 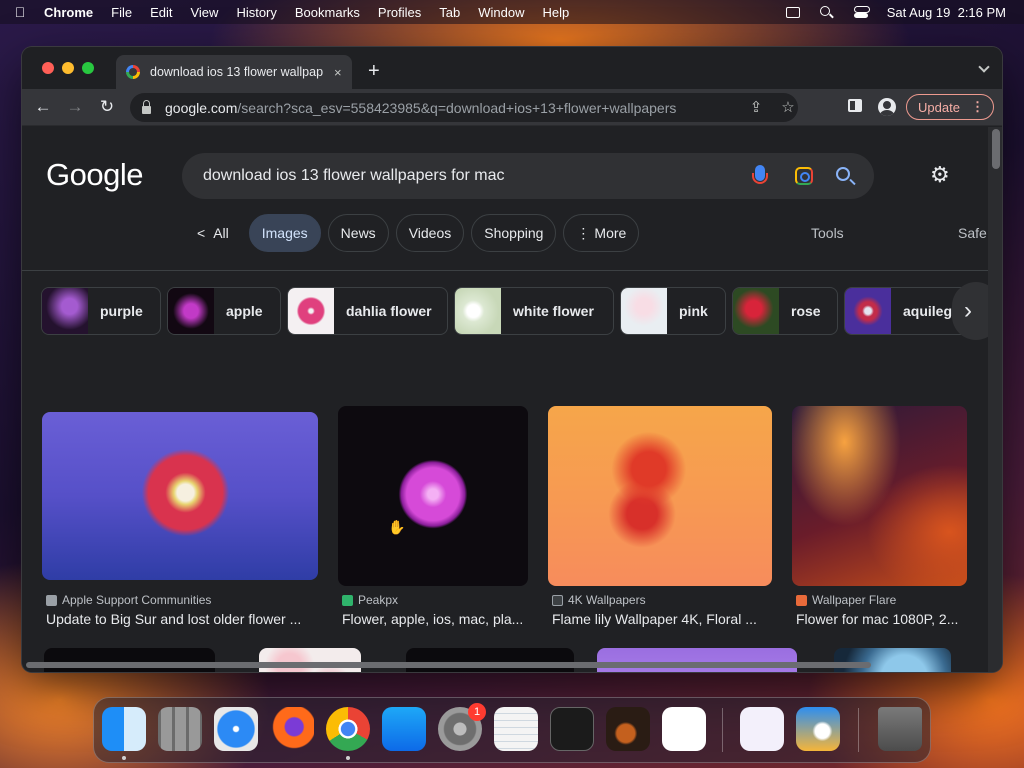 What do you see at coordinates (65, 311) in the screenshot?
I see `suggestion-thumbnail` at bounding box center [65, 311].